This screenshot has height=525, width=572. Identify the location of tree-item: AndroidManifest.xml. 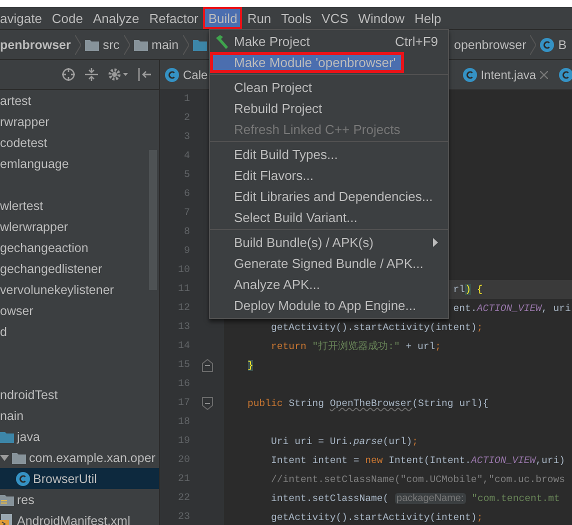
(79, 517).